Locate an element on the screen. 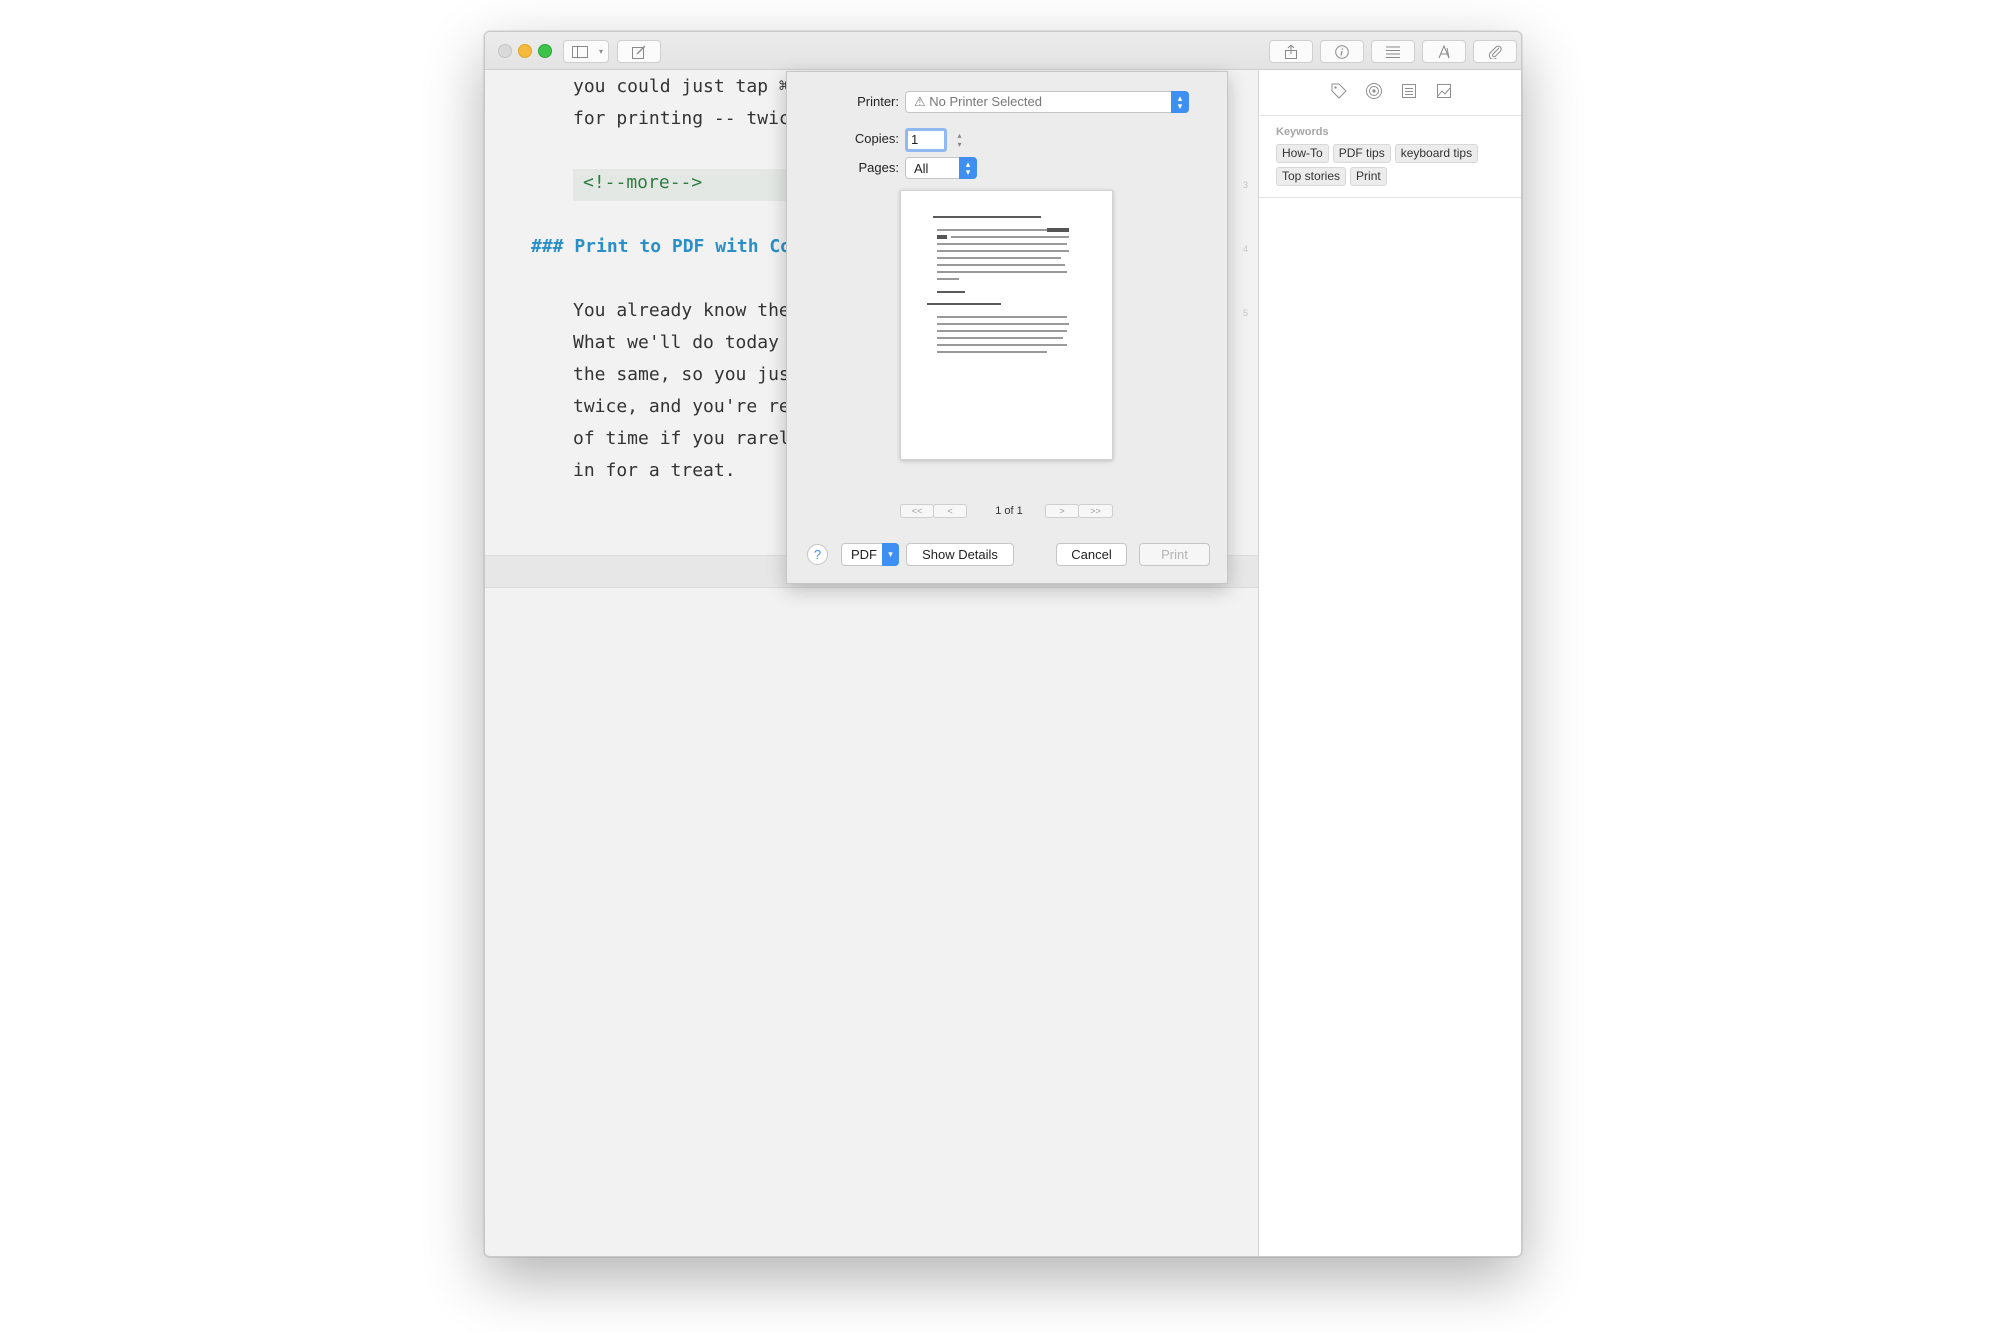  print-preview-page is located at coordinates (1006, 325).